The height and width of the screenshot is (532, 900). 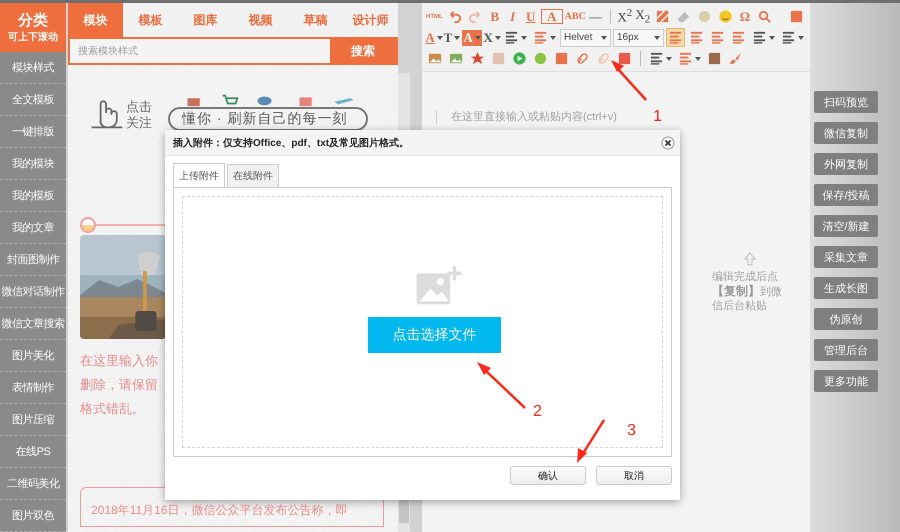 I want to click on tab: 图库, so click(x=205, y=20).